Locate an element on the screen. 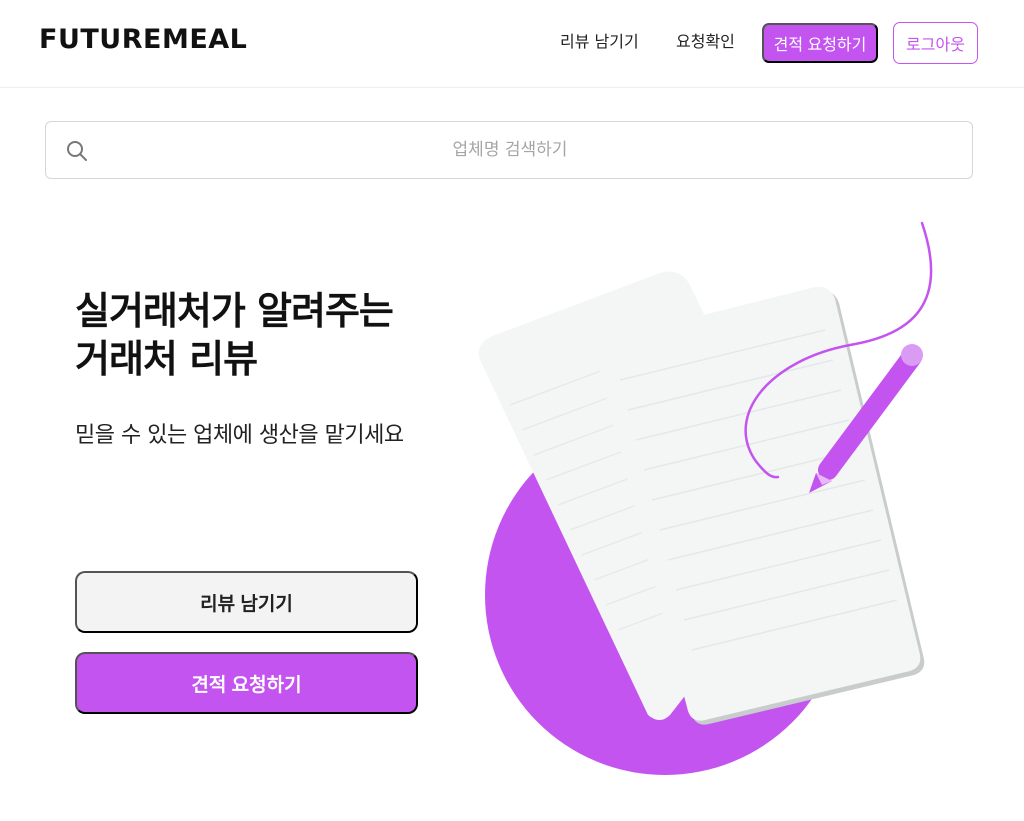  nav-review-link: 리뷰 남기기 is located at coordinates (599, 42).